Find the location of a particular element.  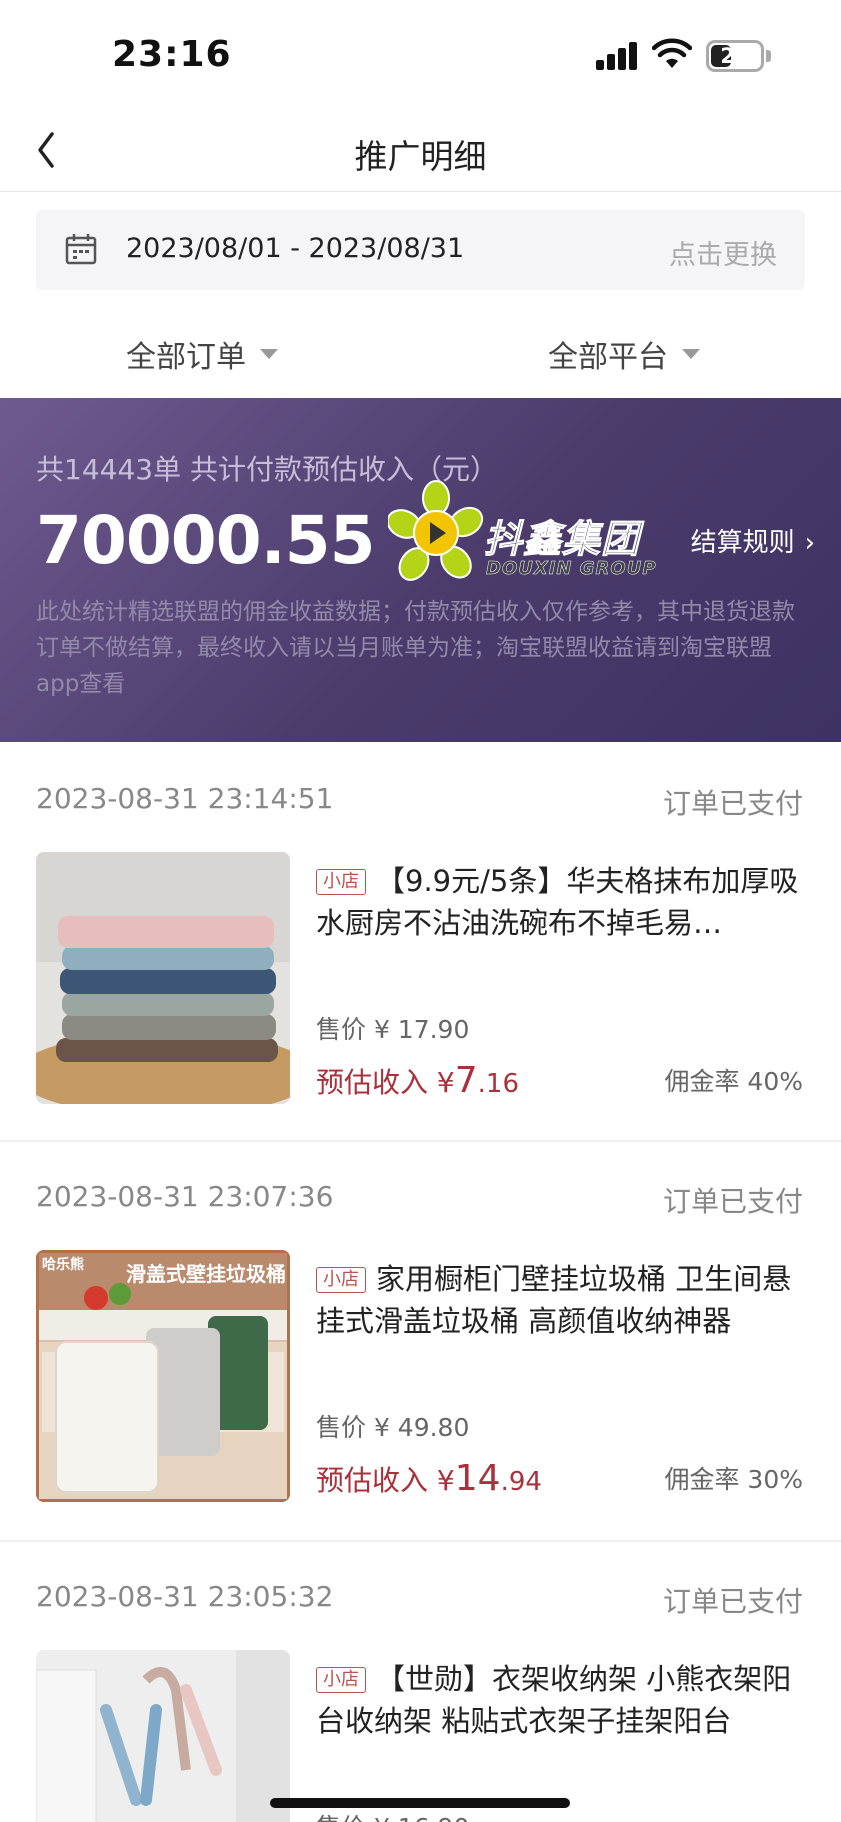

thumbnail-banner: 滑盖式壁挂垃圾桶 is located at coordinates (206, 1274).